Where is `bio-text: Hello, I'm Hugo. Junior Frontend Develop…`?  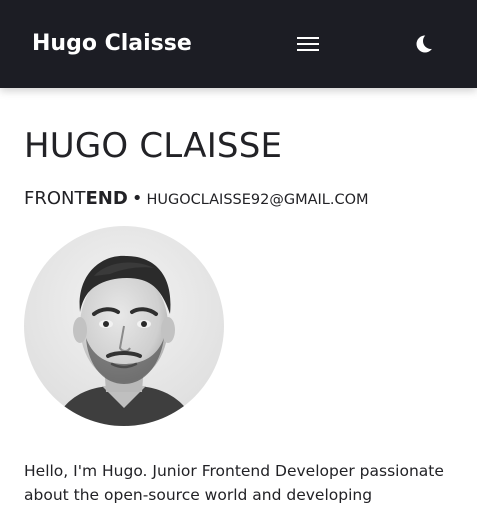 bio-text: Hello, I'm Hugo. Junior Frontend Develop… is located at coordinates (234, 483).